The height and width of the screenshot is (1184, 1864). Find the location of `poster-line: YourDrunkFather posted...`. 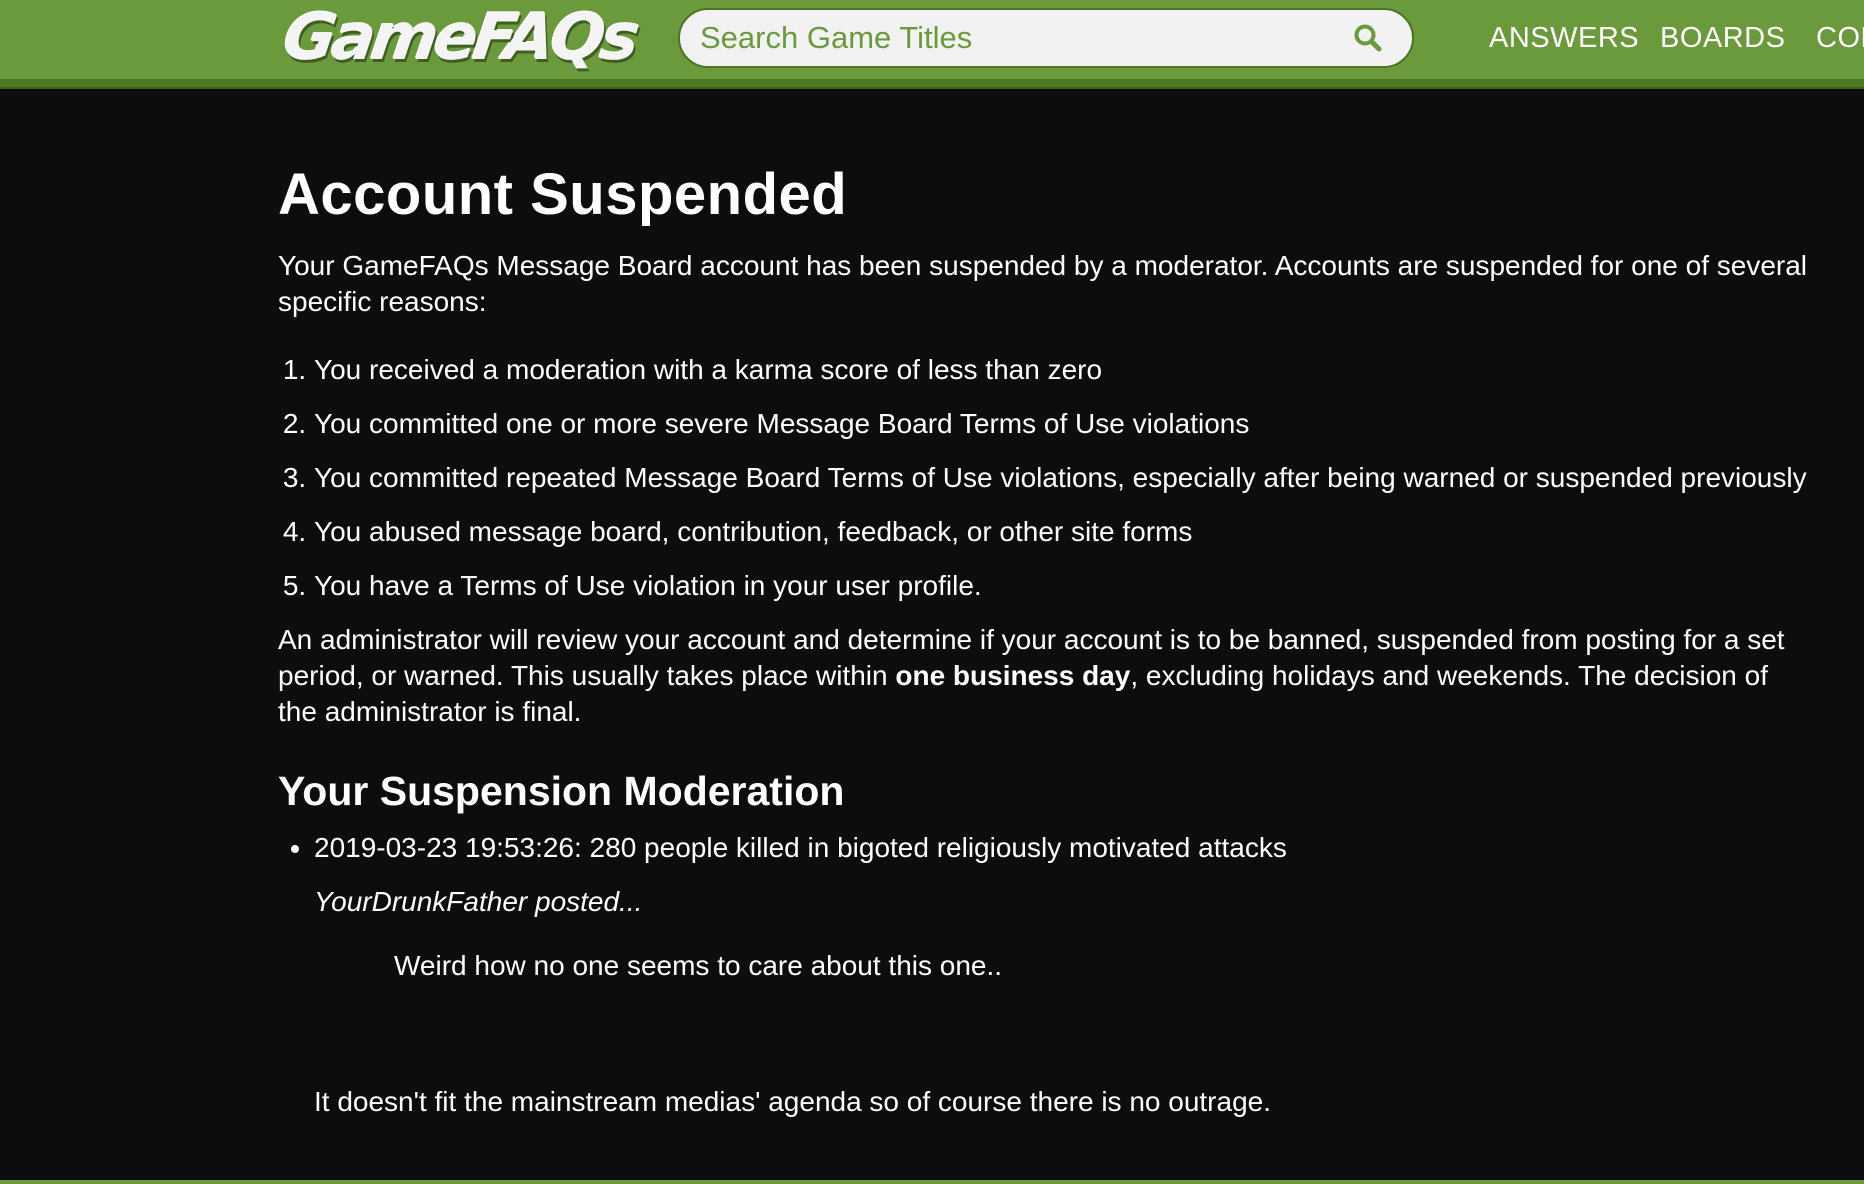

poster-line: YourDrunkFather posted... is located at coordinates (478, 901).